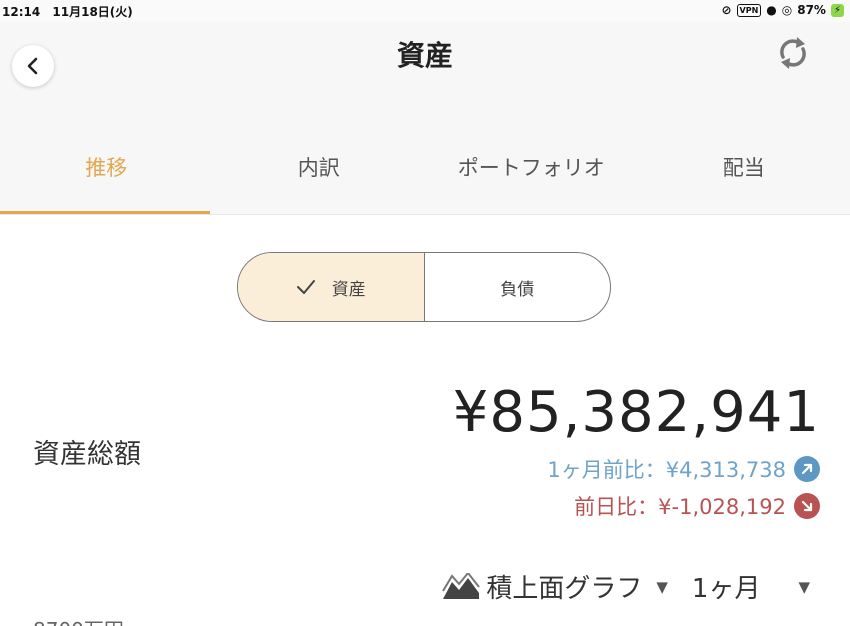 The height and width of the screenshot is (626, 850). Describe the element at coordinates (636, 412) in the screenshot. I see `total-assets-value: ¥85,382,941` at that location.